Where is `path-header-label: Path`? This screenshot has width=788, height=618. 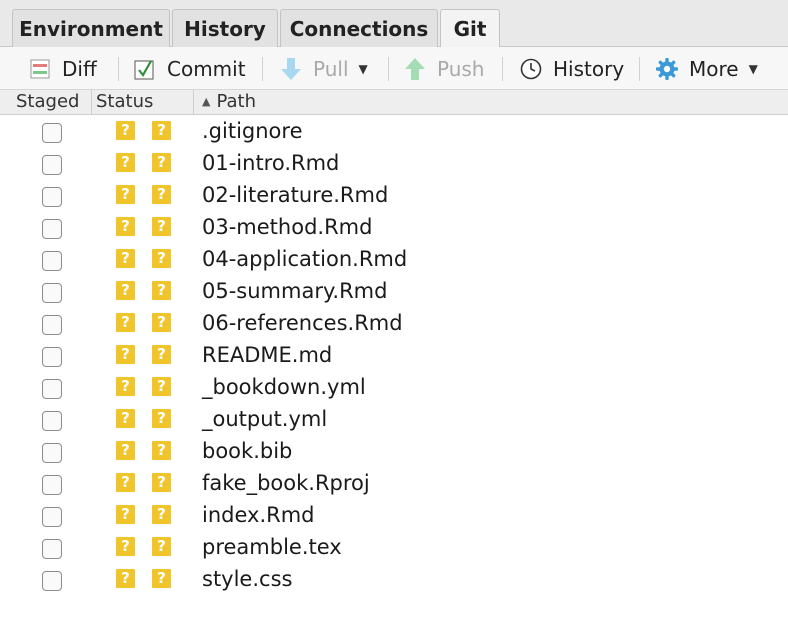
path-header-label: Path is located at coordinates (236, 101).